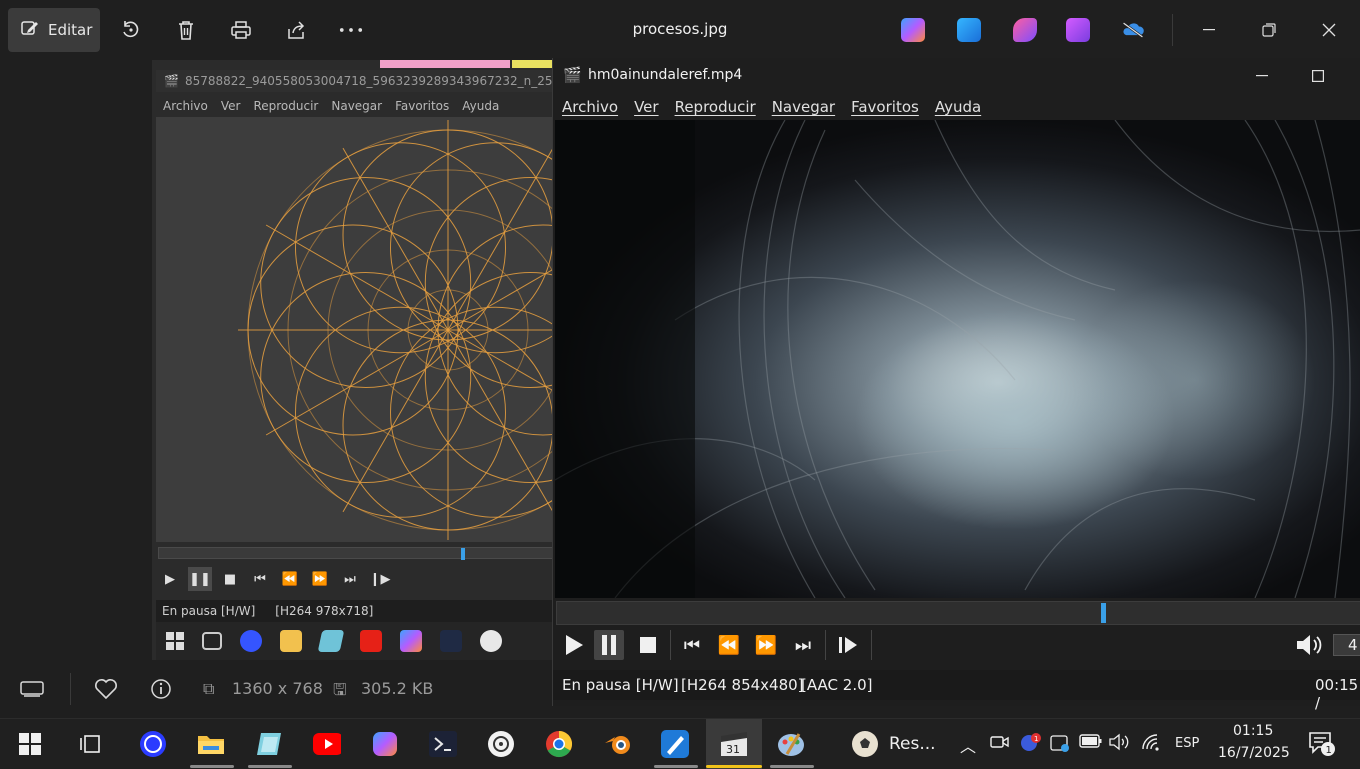 Image resolution: width=1360 pixels, height=769 pixels. What do you see at coordinates (617, 744) in the screenshot?
I see `blender-icon` at bounding box center [617, 744].